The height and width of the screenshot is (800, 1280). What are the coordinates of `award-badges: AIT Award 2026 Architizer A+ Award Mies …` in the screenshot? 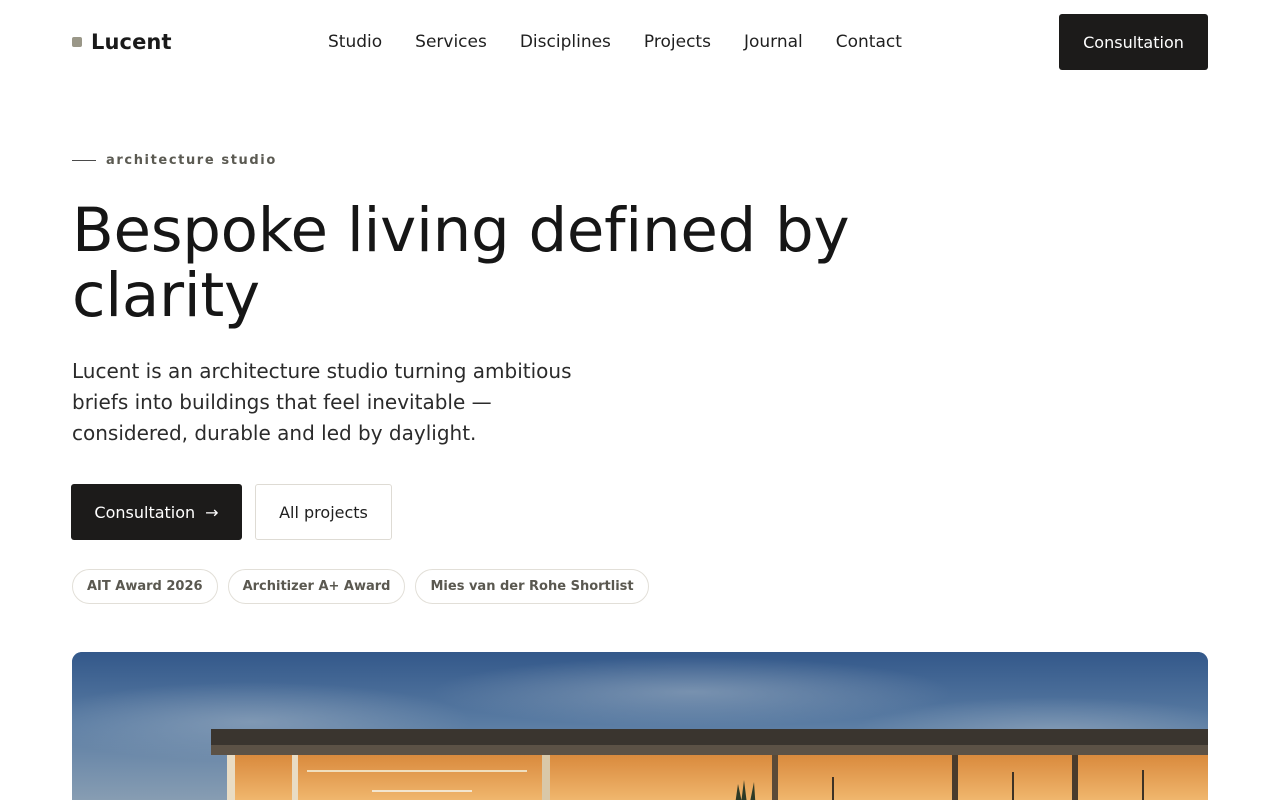 It's located at (360, 587).